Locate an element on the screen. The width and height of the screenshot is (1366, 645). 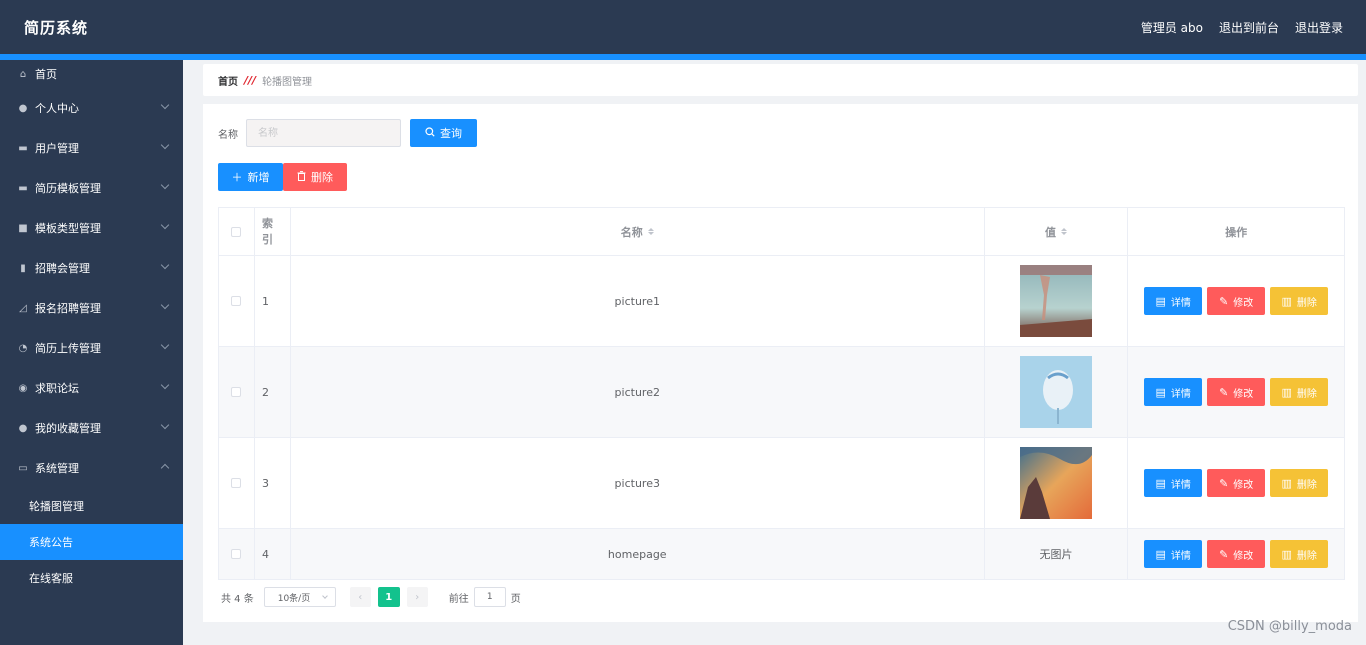
header-name-cell: 名称 is located at coordinates (638, 231).